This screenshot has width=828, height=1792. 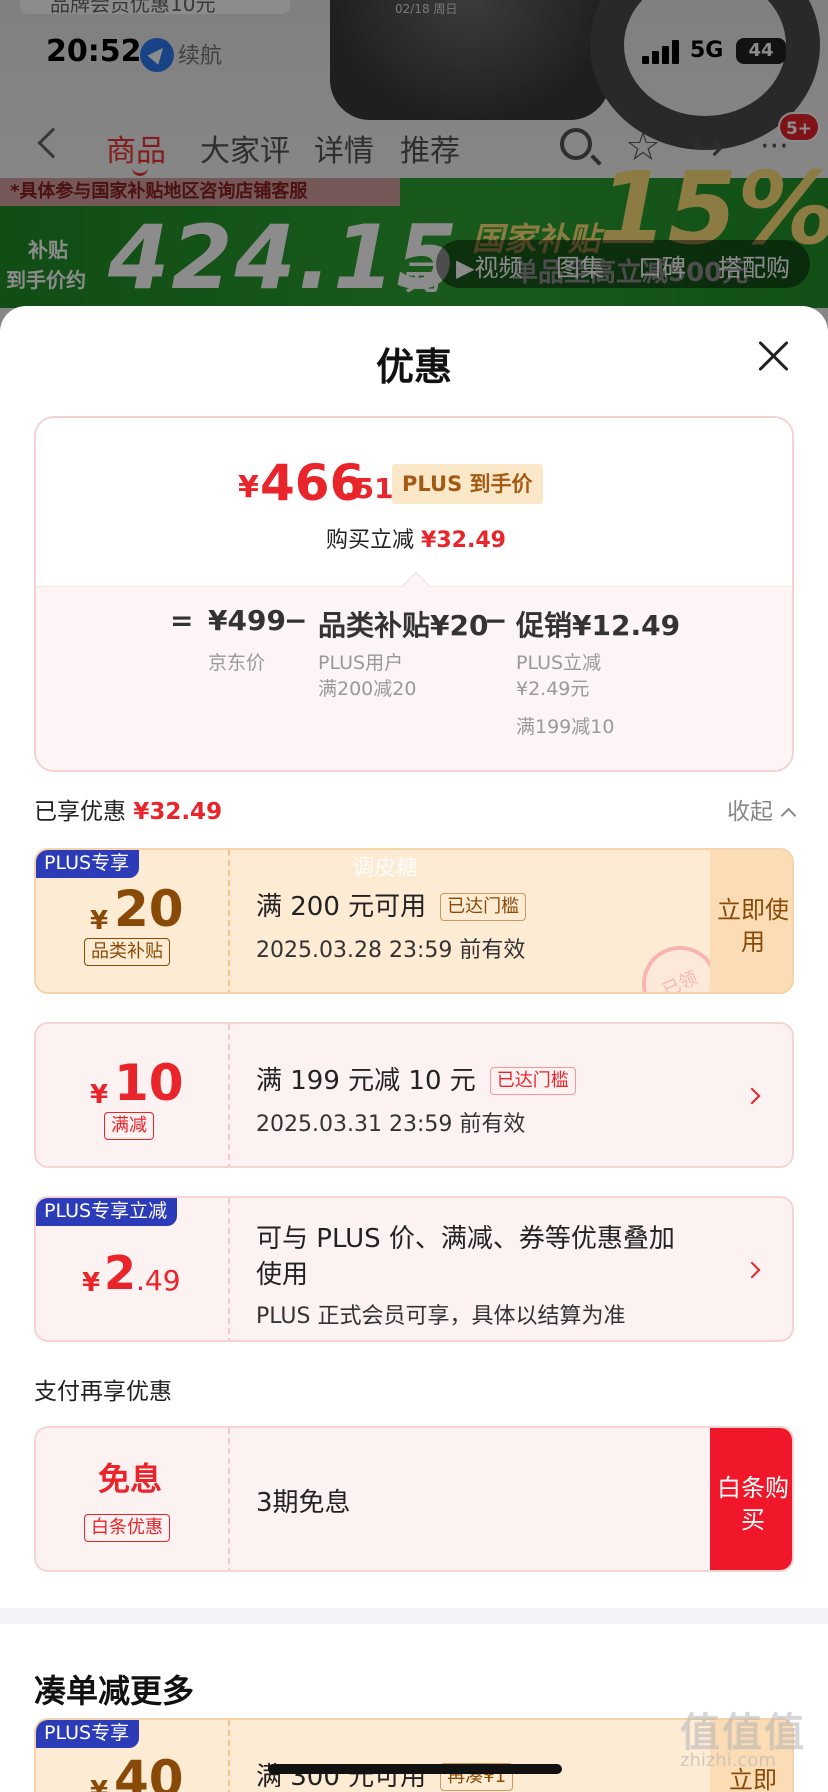 What do you see at coordinates (107, 1212) in the screenshot?
I see `plus-exclusive-flag: PLUS专享立减` at bounding box center [107, 1212].